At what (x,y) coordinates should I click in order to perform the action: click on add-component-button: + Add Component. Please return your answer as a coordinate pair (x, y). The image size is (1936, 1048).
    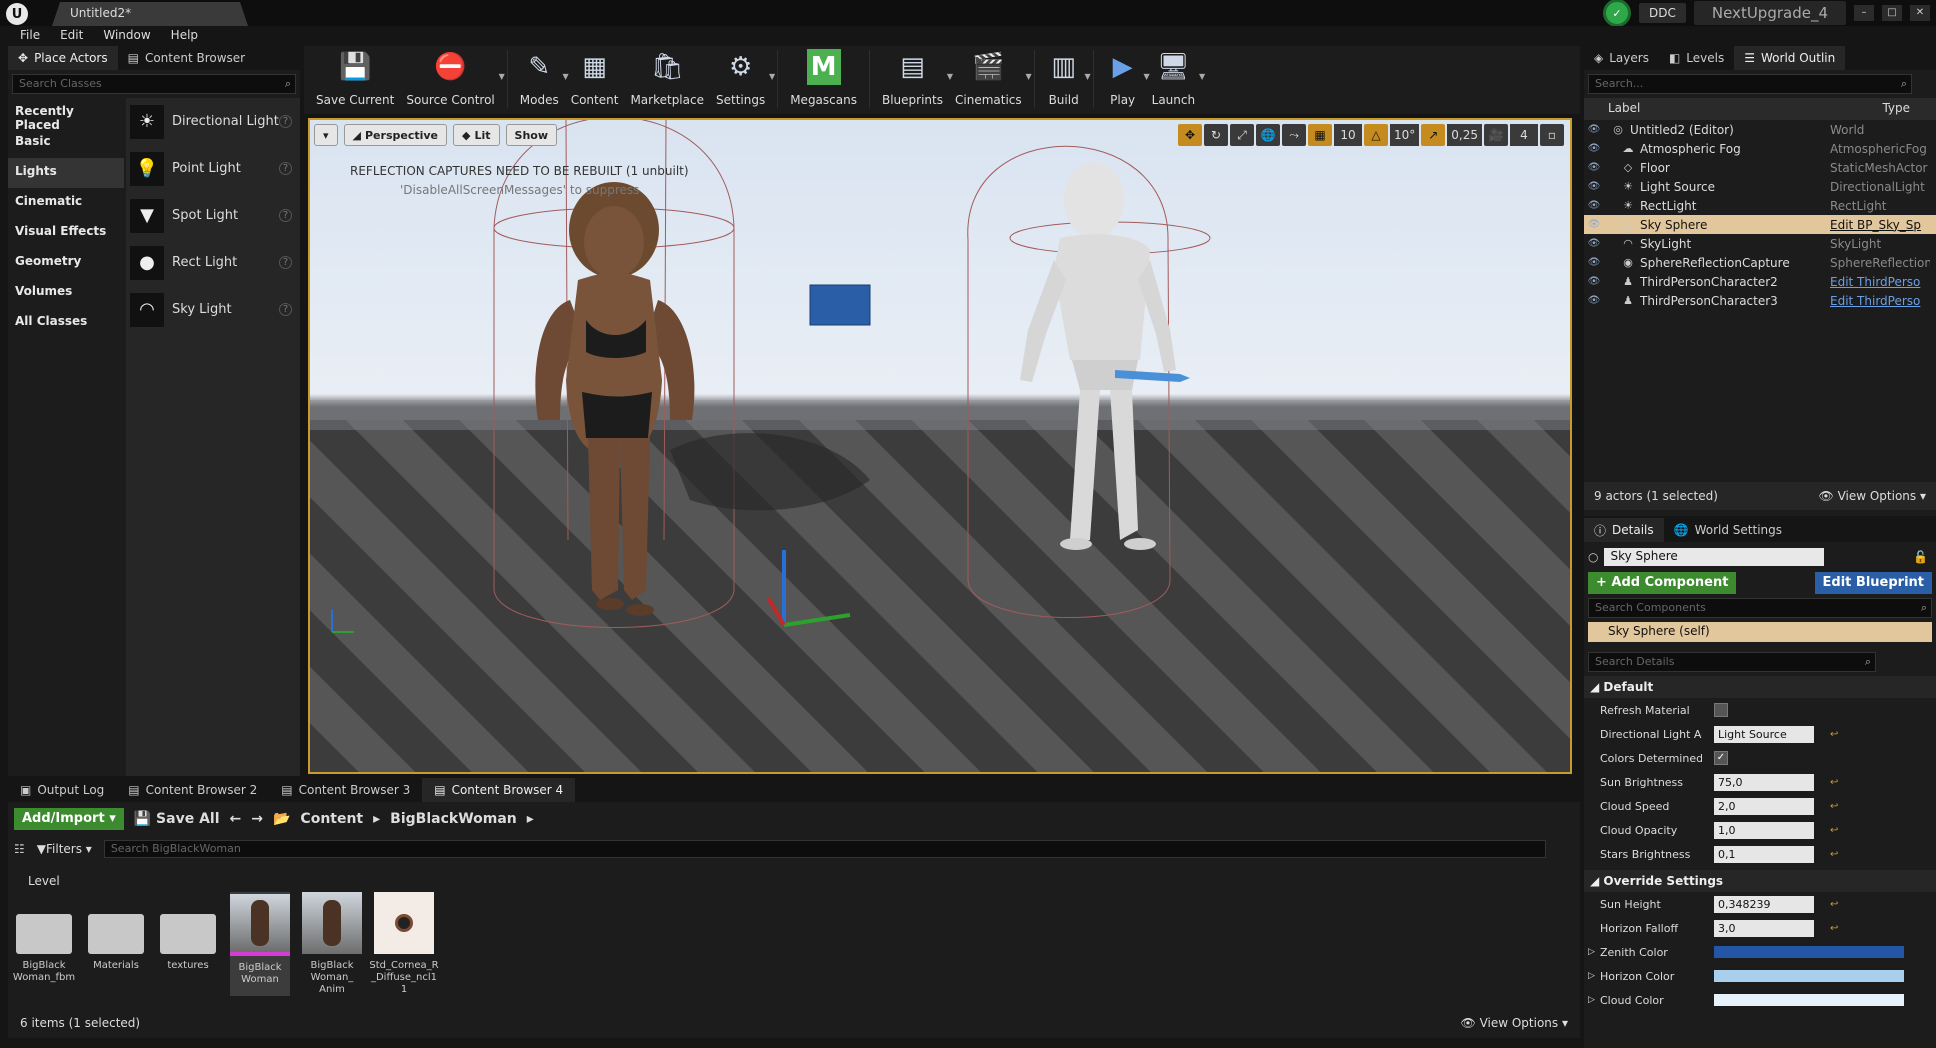
    Looking at the image, I should click on (1662, 583).